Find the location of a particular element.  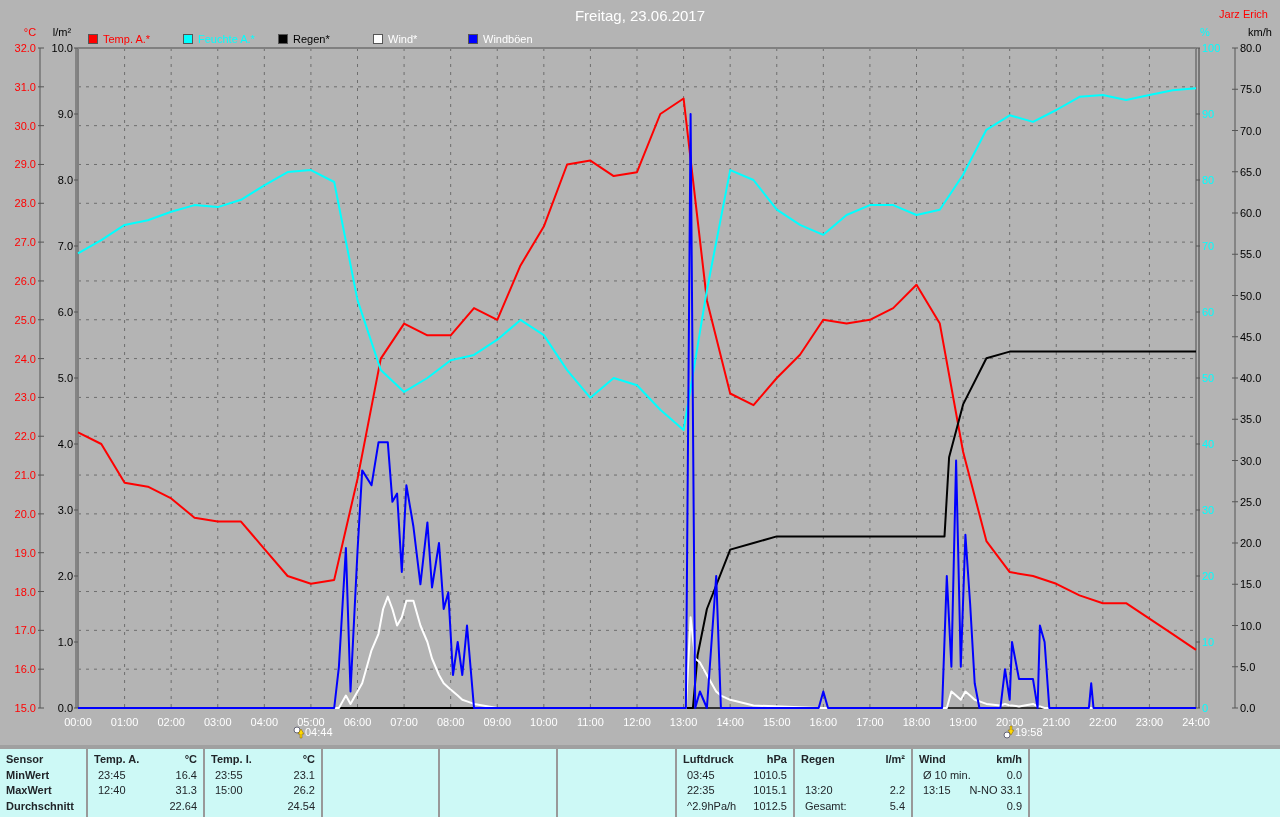

axis-label: 65.0 is located at coordinates (1251, 171).